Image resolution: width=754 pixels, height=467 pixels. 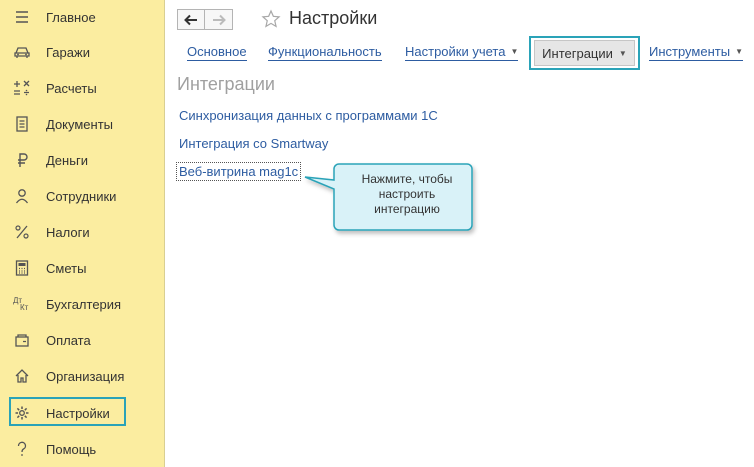 What do you see at coordinates (22, 52) in the screenshot?
I see `car-icon` at bounding box center [22, 52].